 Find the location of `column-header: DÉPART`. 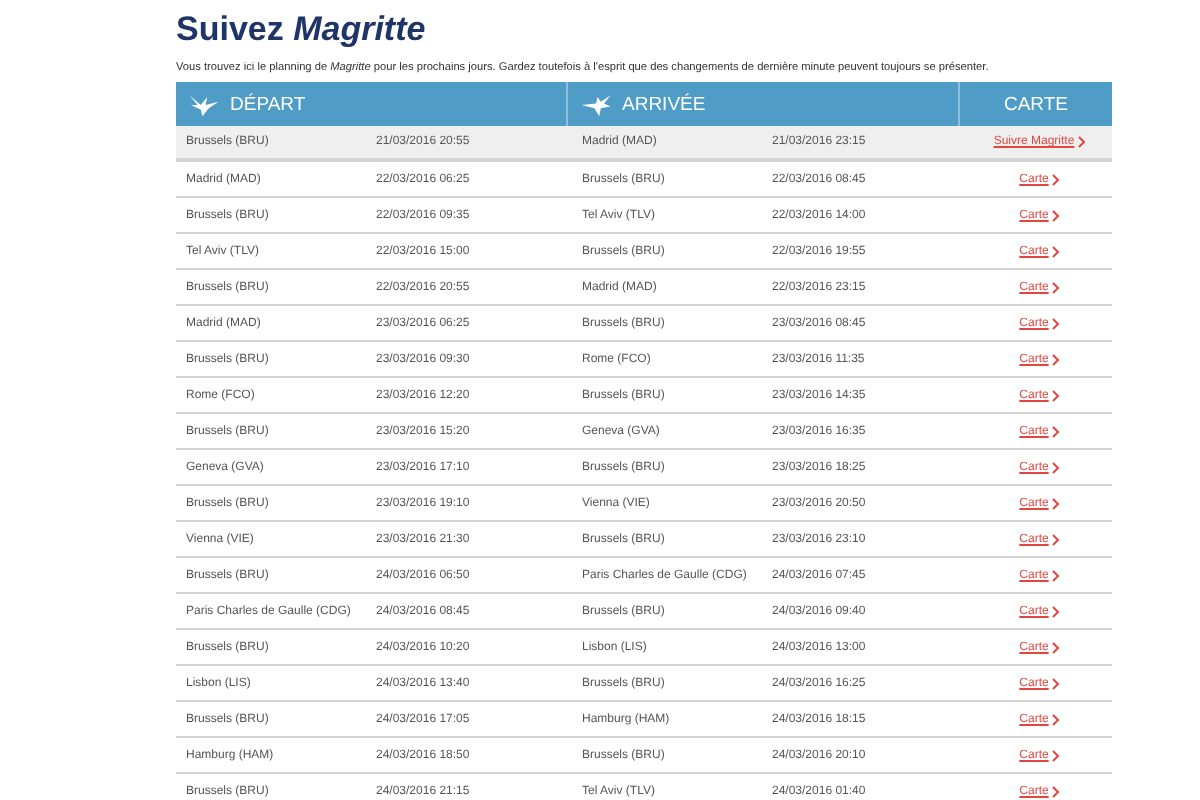

column-header: DÉPART is located at coordinates (268, 104).